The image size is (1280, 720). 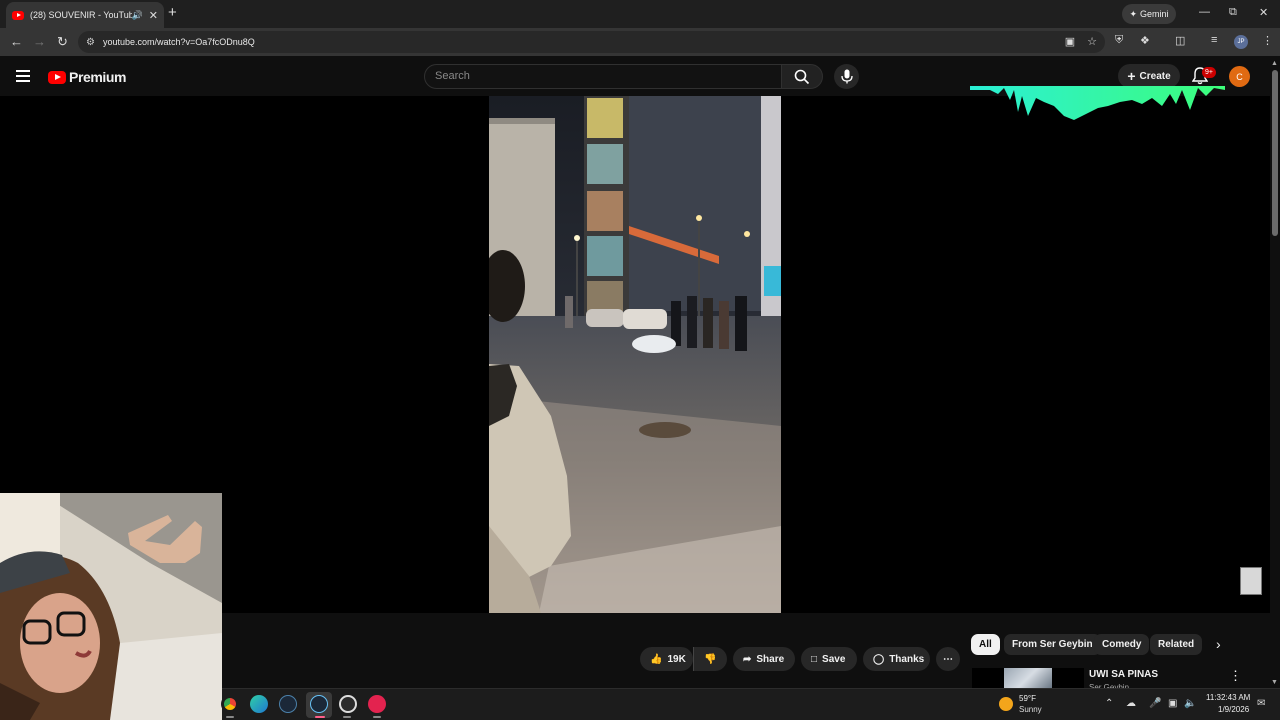 What do you see at coordinates (814, 659) in the screenshot?
I see `bookmark-icon: □` at bounding box center [814, 659].